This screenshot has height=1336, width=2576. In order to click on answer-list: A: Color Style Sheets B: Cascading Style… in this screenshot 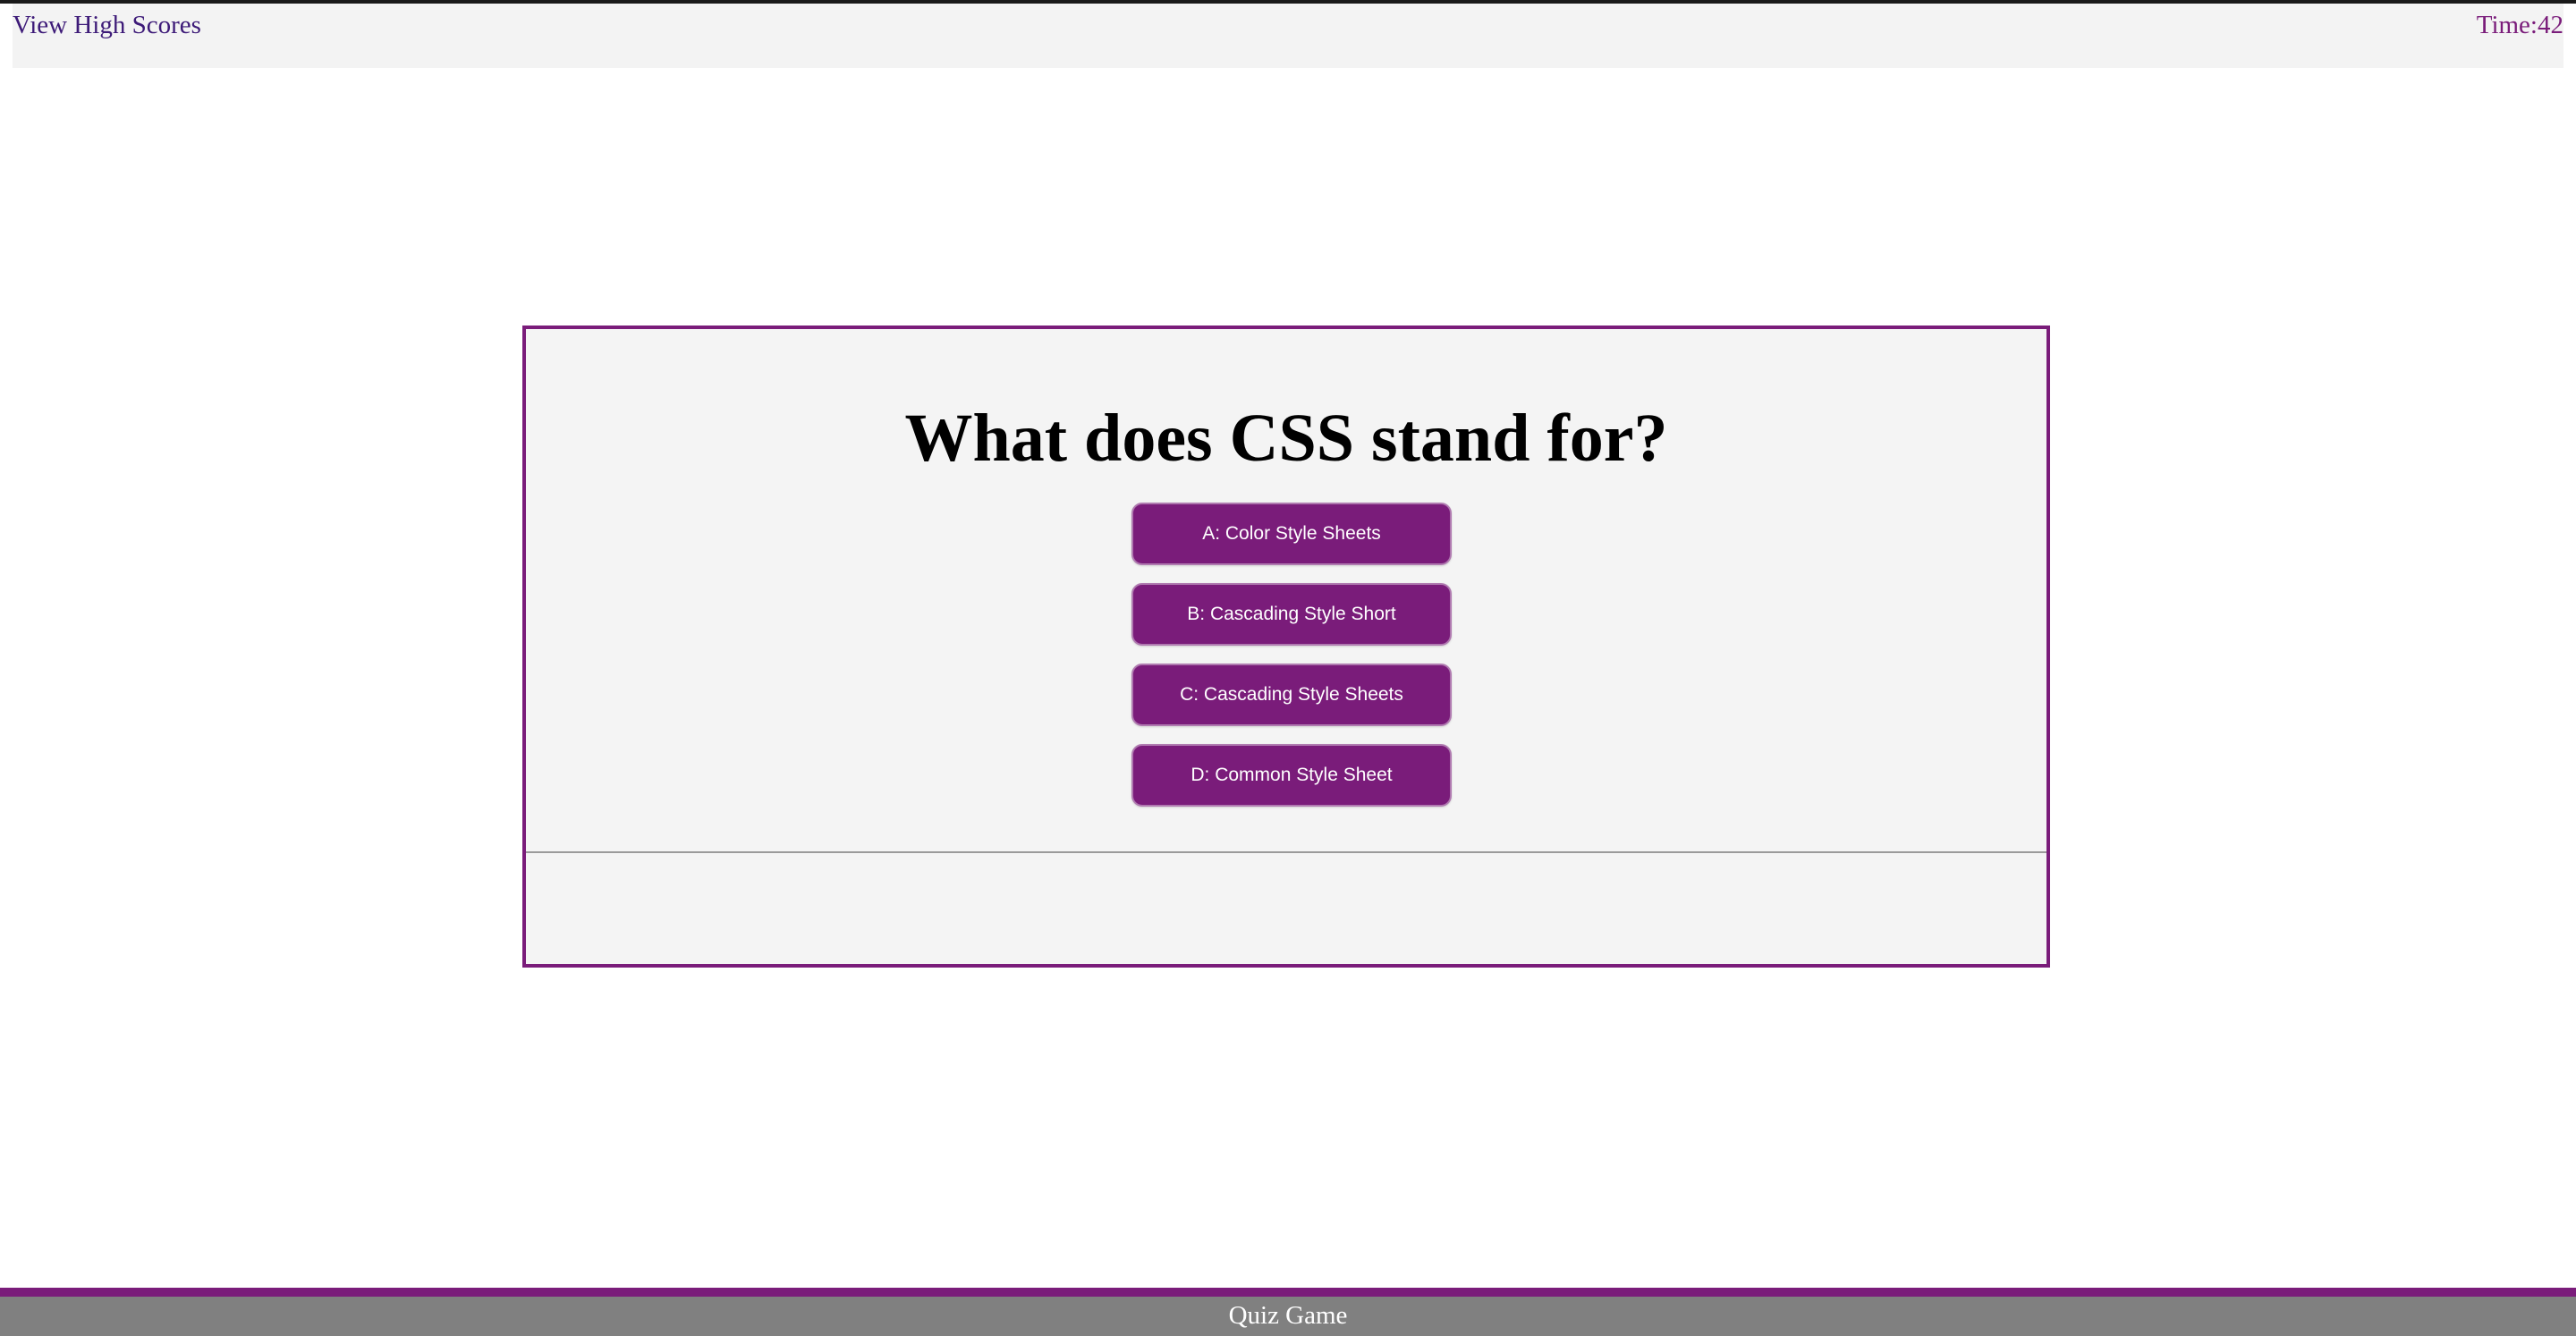, I will do `click(1291, 663)`.